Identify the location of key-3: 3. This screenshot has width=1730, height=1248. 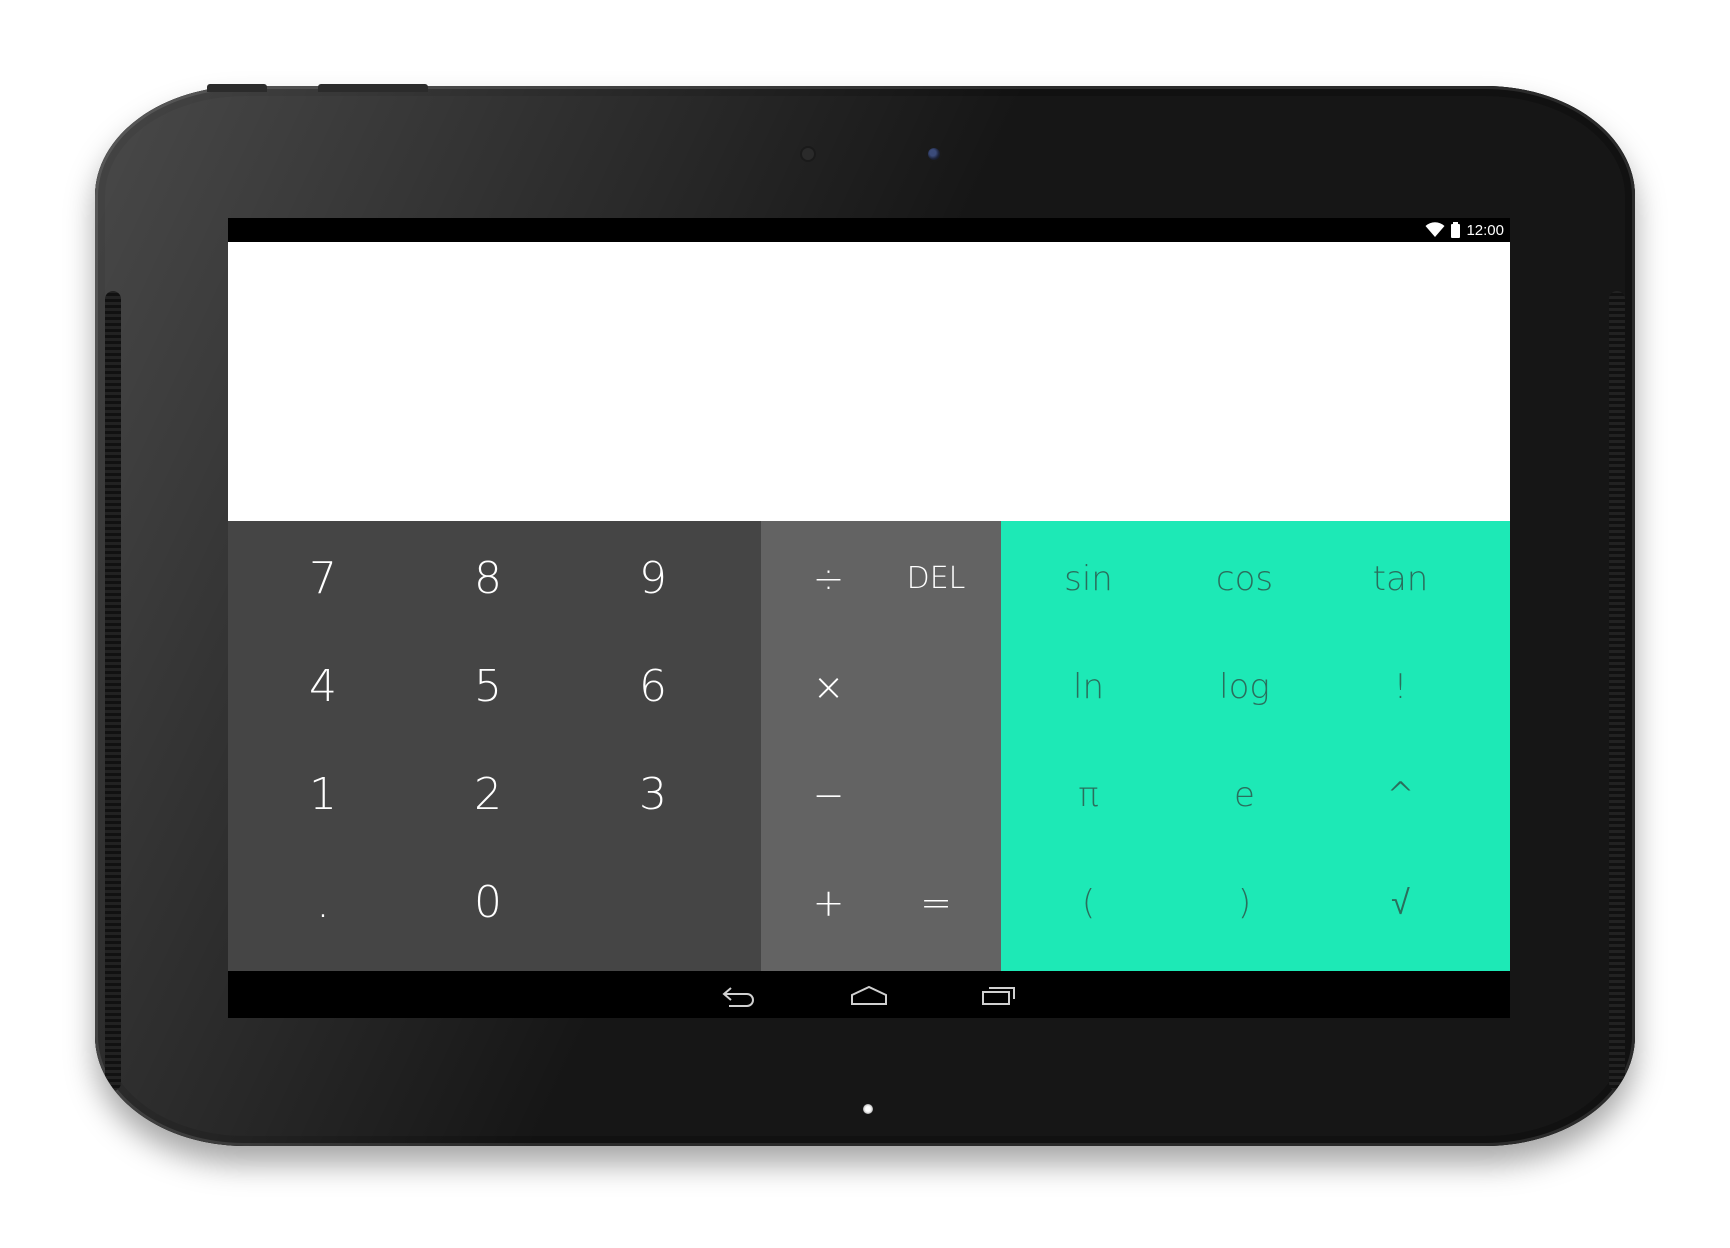
(653, 794).